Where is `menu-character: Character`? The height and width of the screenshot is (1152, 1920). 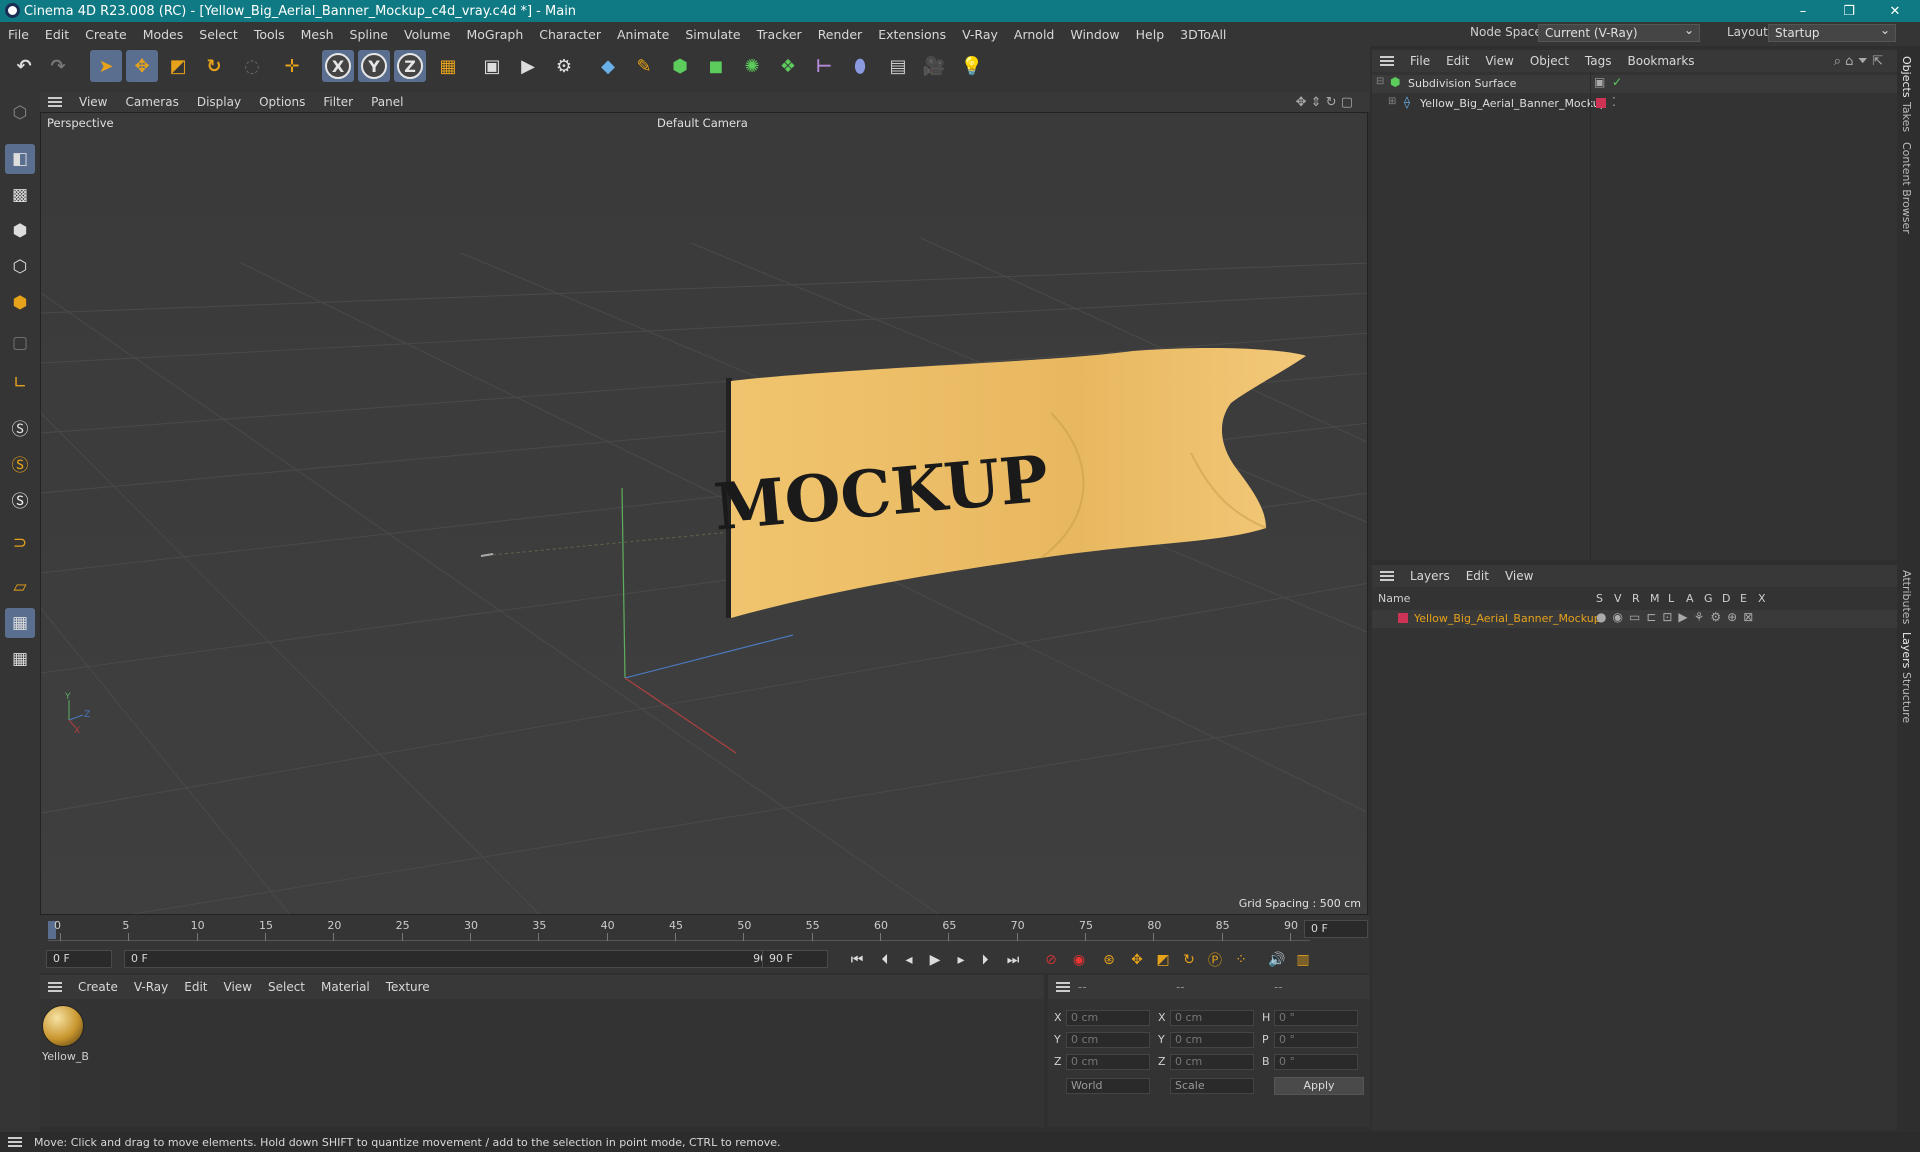
menu-character: Character is located at coordinates (570, 34).